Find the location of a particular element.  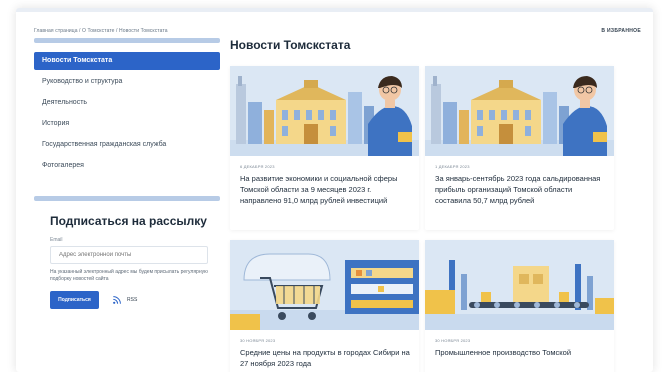

sidebar-item-civil-service: Государственная гражданская служба is located at coordinates (127, 145).